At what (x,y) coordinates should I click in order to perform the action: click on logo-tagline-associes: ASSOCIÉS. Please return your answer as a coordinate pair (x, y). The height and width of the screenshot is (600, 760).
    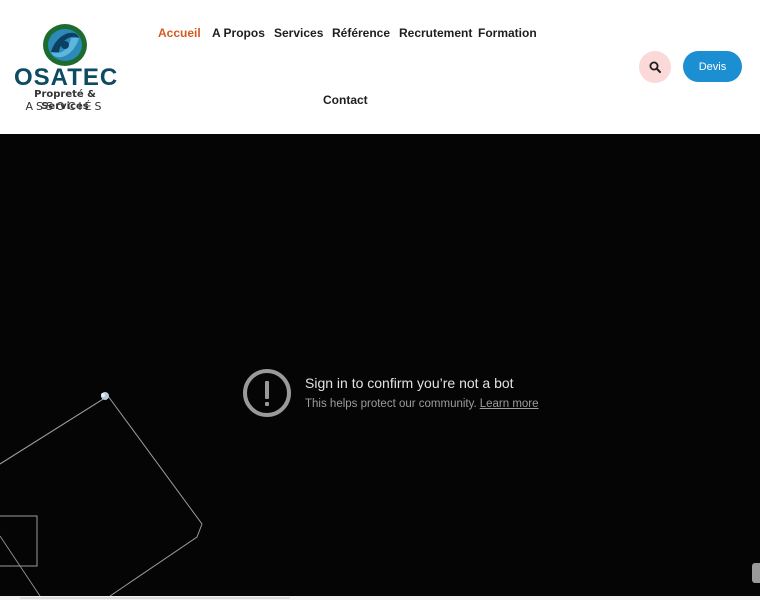
    Looking at the image, I should click on (65, 106).